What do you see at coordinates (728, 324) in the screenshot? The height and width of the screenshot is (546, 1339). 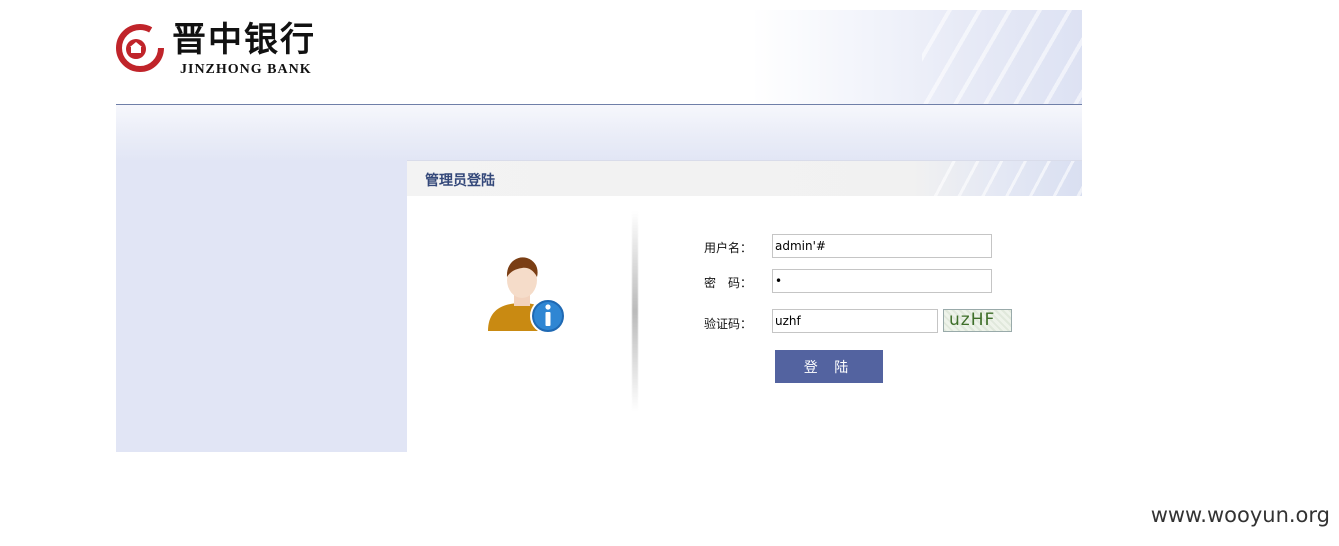 I see `captcha-label: 验证码：` at bounding box center [728, 324].